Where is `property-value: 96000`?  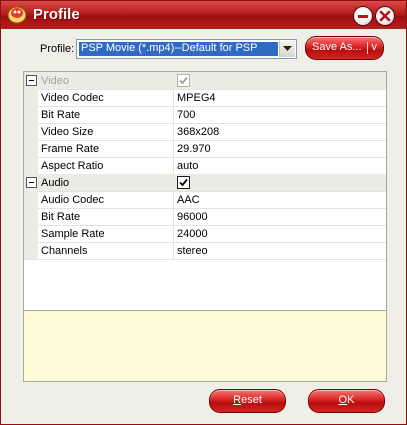 property-value: 96000 is located at coordinates (192, 217).